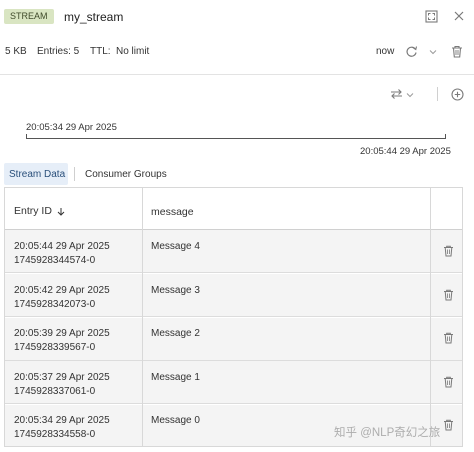 The image size is (474, 452). Describe the element at coordinates (237, 74) in the screenshot. I see `header-divider` at that location.